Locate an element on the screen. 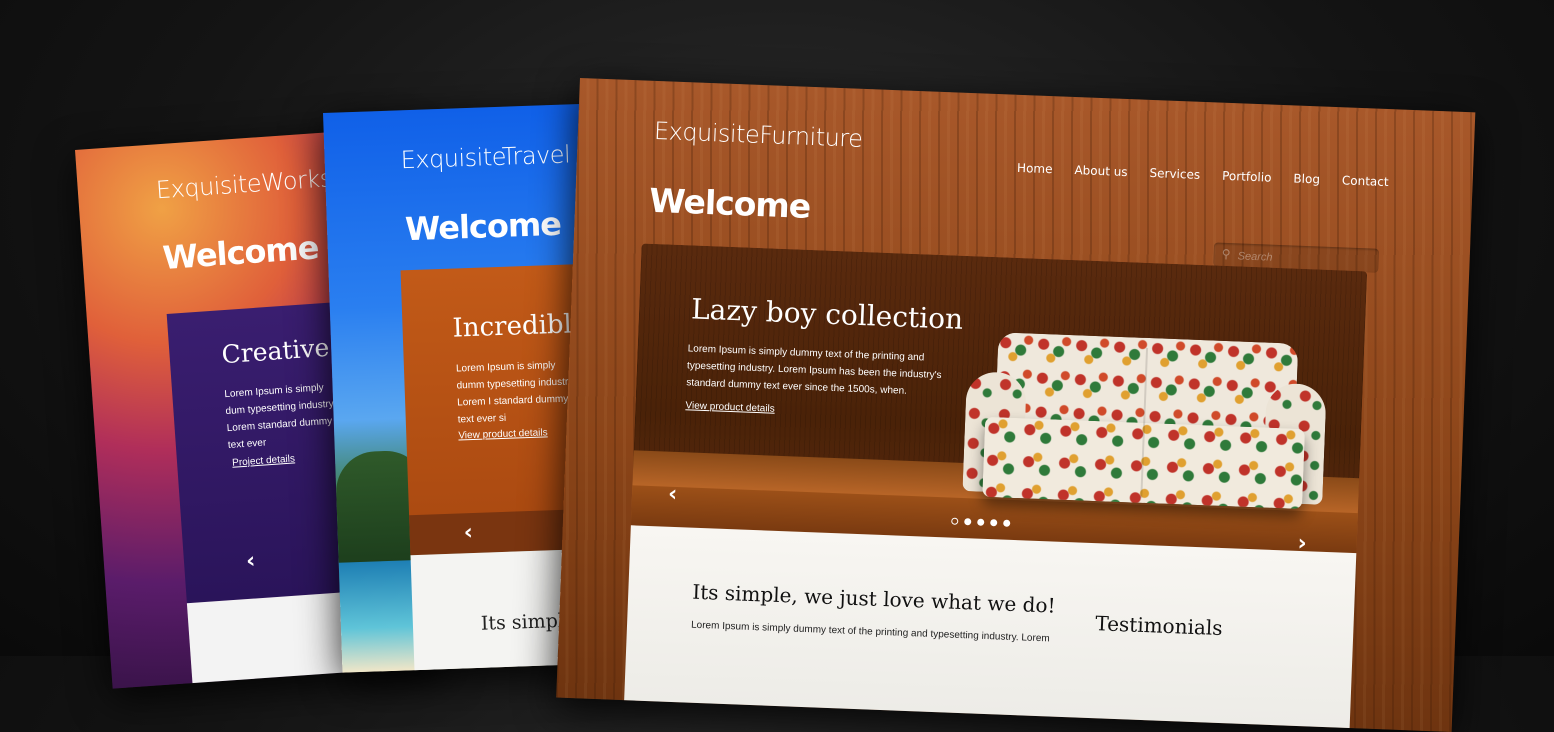  brand-logo: ExquisiteFurniture is located at coordinates (758, 134).